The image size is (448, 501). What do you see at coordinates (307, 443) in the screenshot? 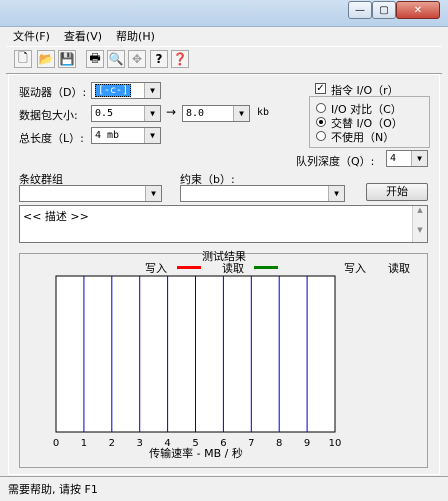
I see `x-tick-label: 9` at bounding box center [307, 443].